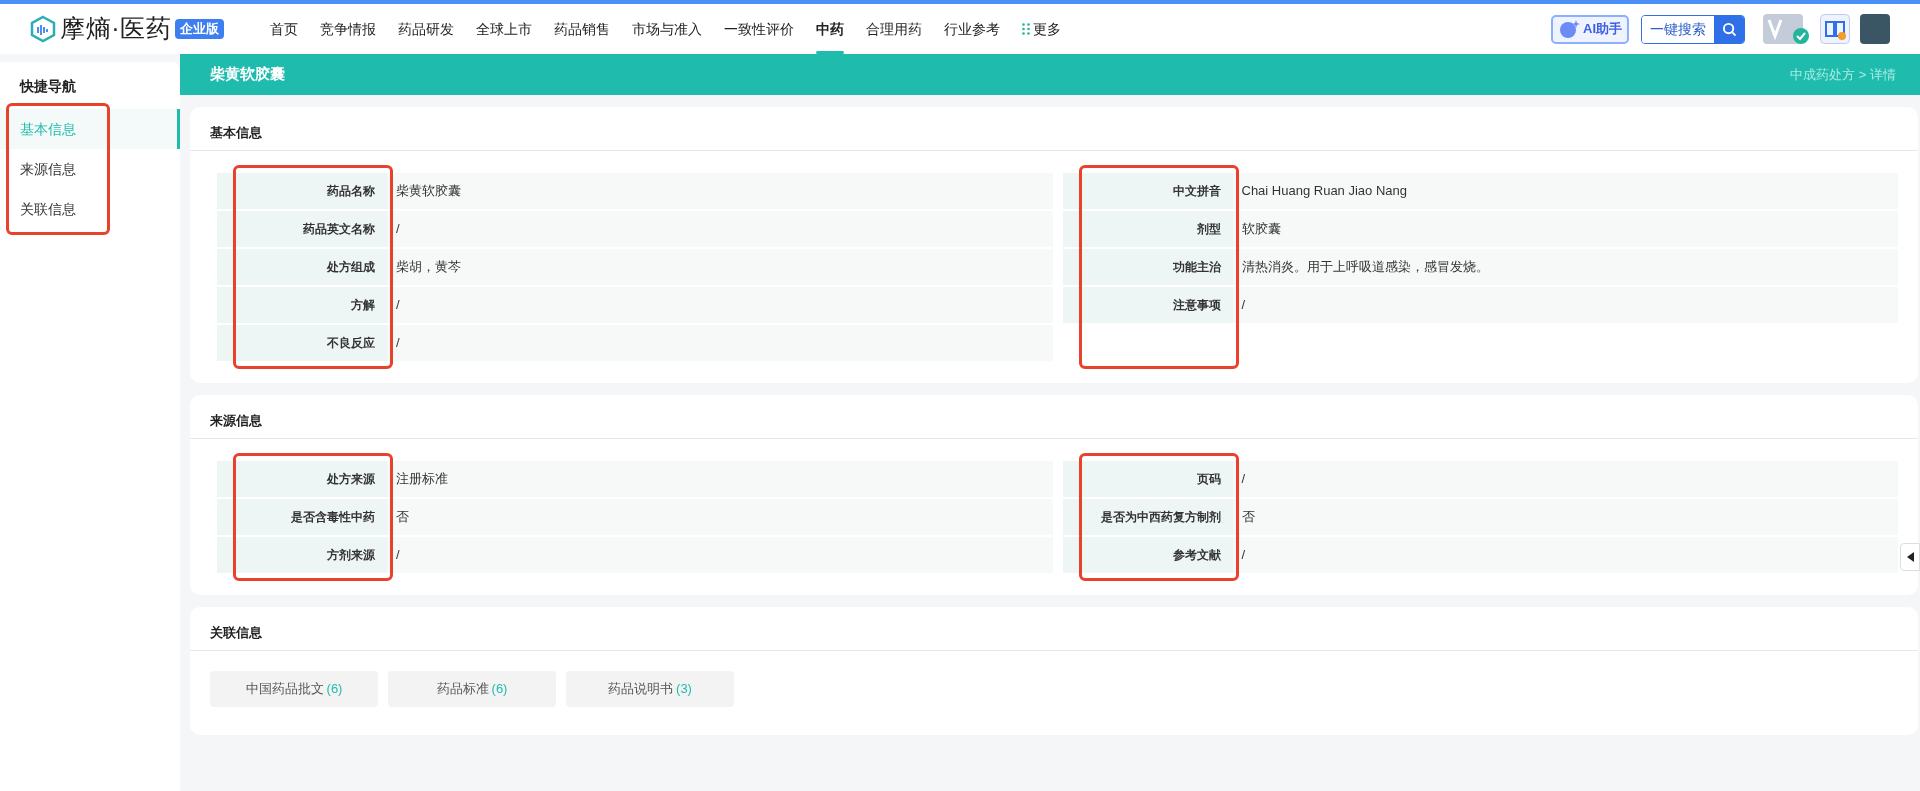  Describe the element at coordinates (1147, 267) in the screenshot. I see `field-label: 功能主治` at that location.